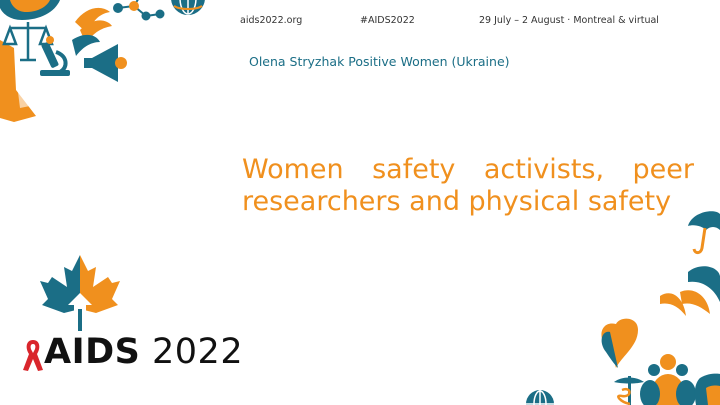 This screenshot has width=720, height=405. I want to click on top-left-decoration, so click(102, 61).